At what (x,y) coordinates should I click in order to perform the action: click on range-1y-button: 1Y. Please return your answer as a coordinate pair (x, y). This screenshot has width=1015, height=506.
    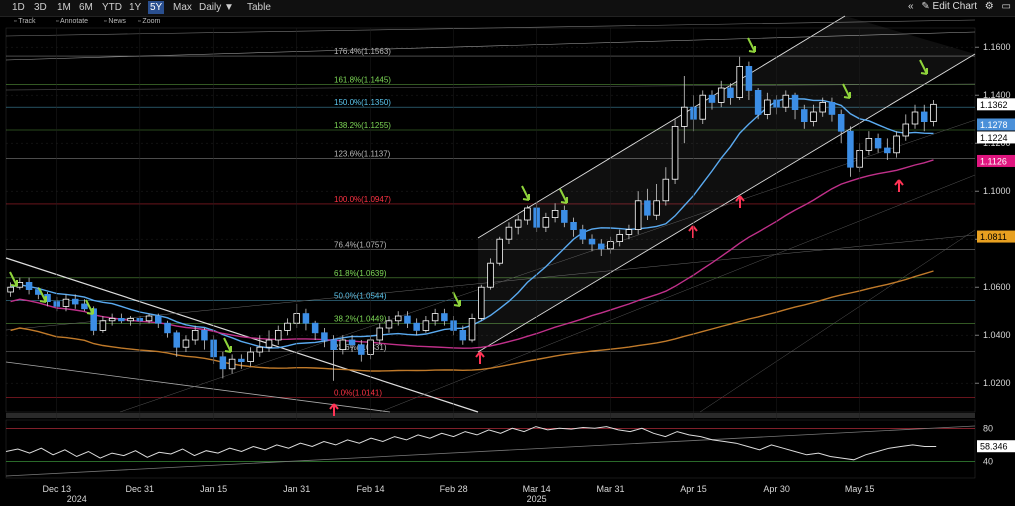
    Looking at the image, I should click on (135, 7).